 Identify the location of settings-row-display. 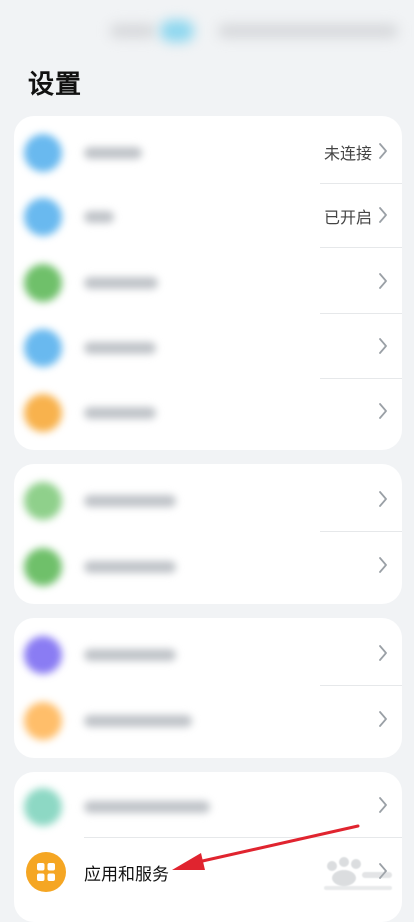
(208, 500).